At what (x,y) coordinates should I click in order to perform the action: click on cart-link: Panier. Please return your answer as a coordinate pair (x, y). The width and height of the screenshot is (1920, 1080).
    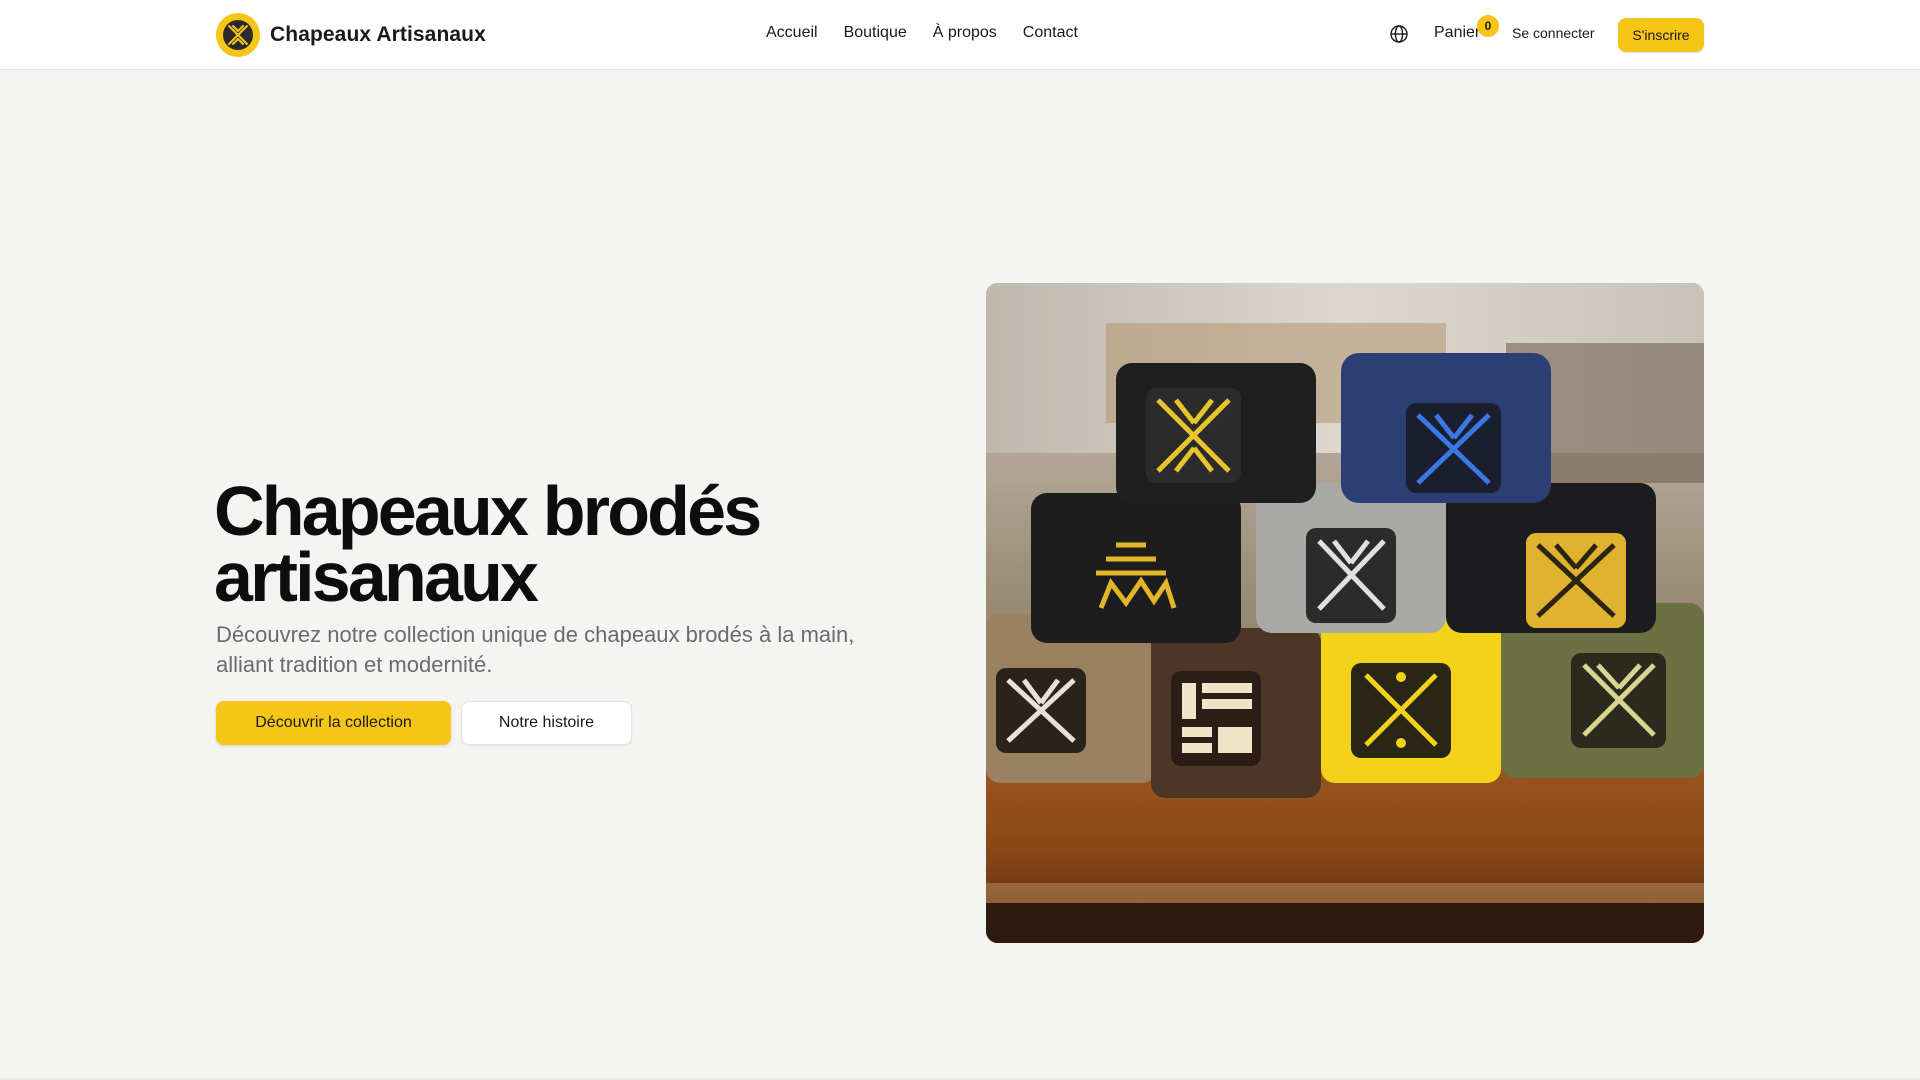
    Looking at the image, I should click on (1457, 33).